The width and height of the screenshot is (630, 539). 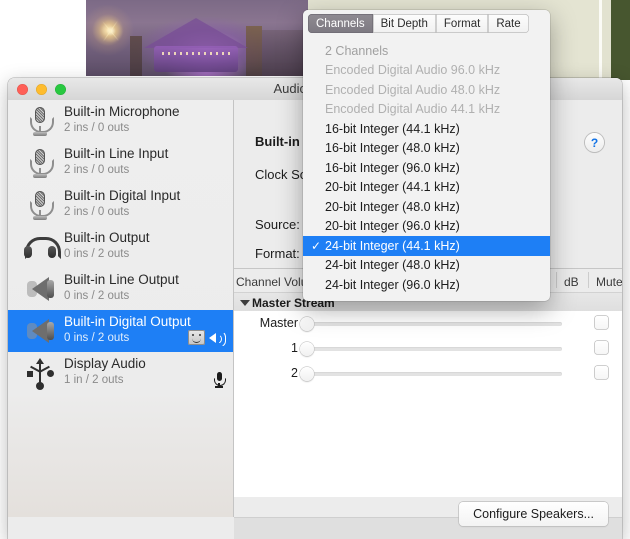 I want to click on device-row-built-in-digital-input: Built-in Digital Input 2 ins / 0 outs, so click(x=120, y=205).